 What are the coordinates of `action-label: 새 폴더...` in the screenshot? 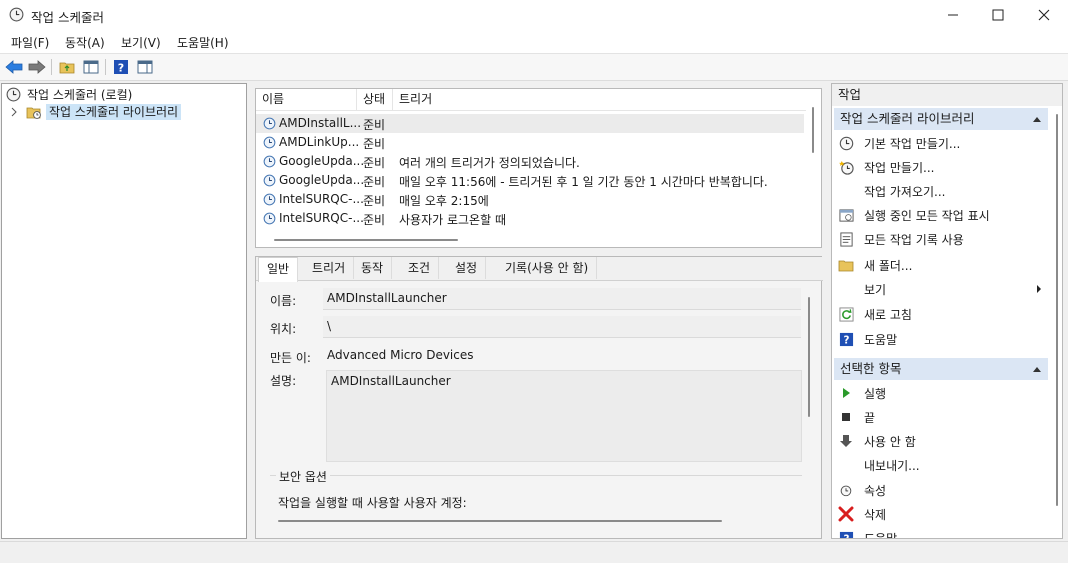 It's located at (888, 265).